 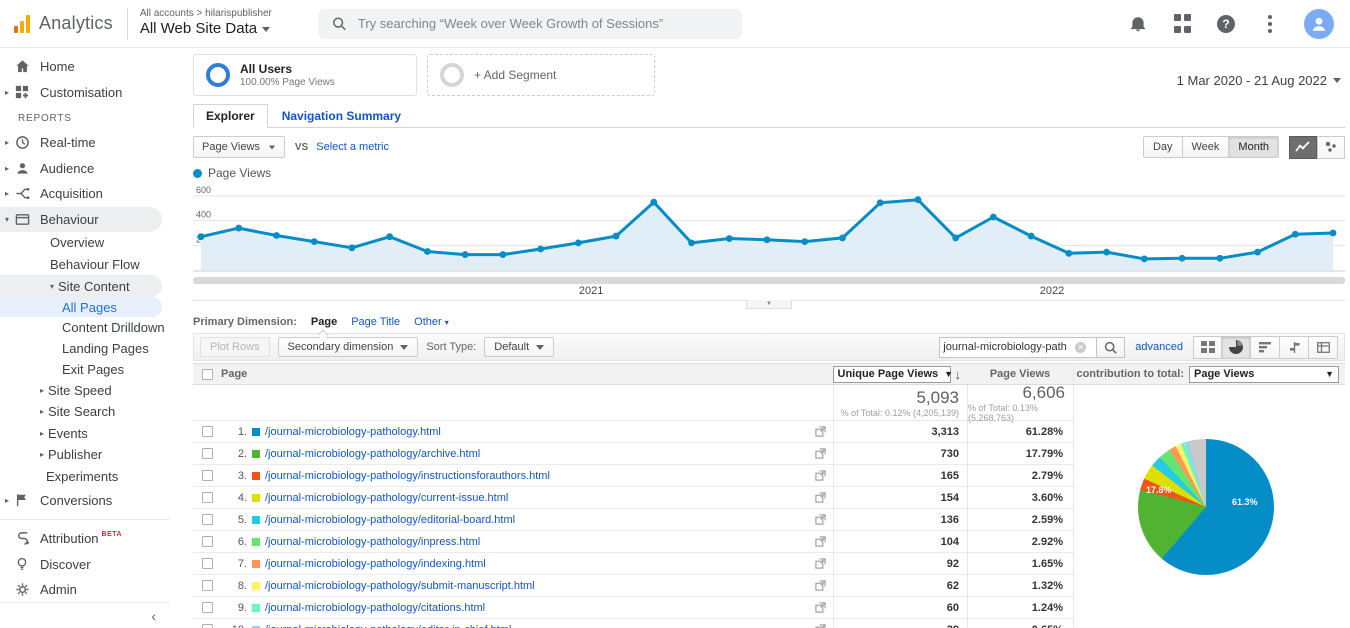 I want to click on sidebar-item-customisation: ▸ Customisation, so click(x=81, y=93).